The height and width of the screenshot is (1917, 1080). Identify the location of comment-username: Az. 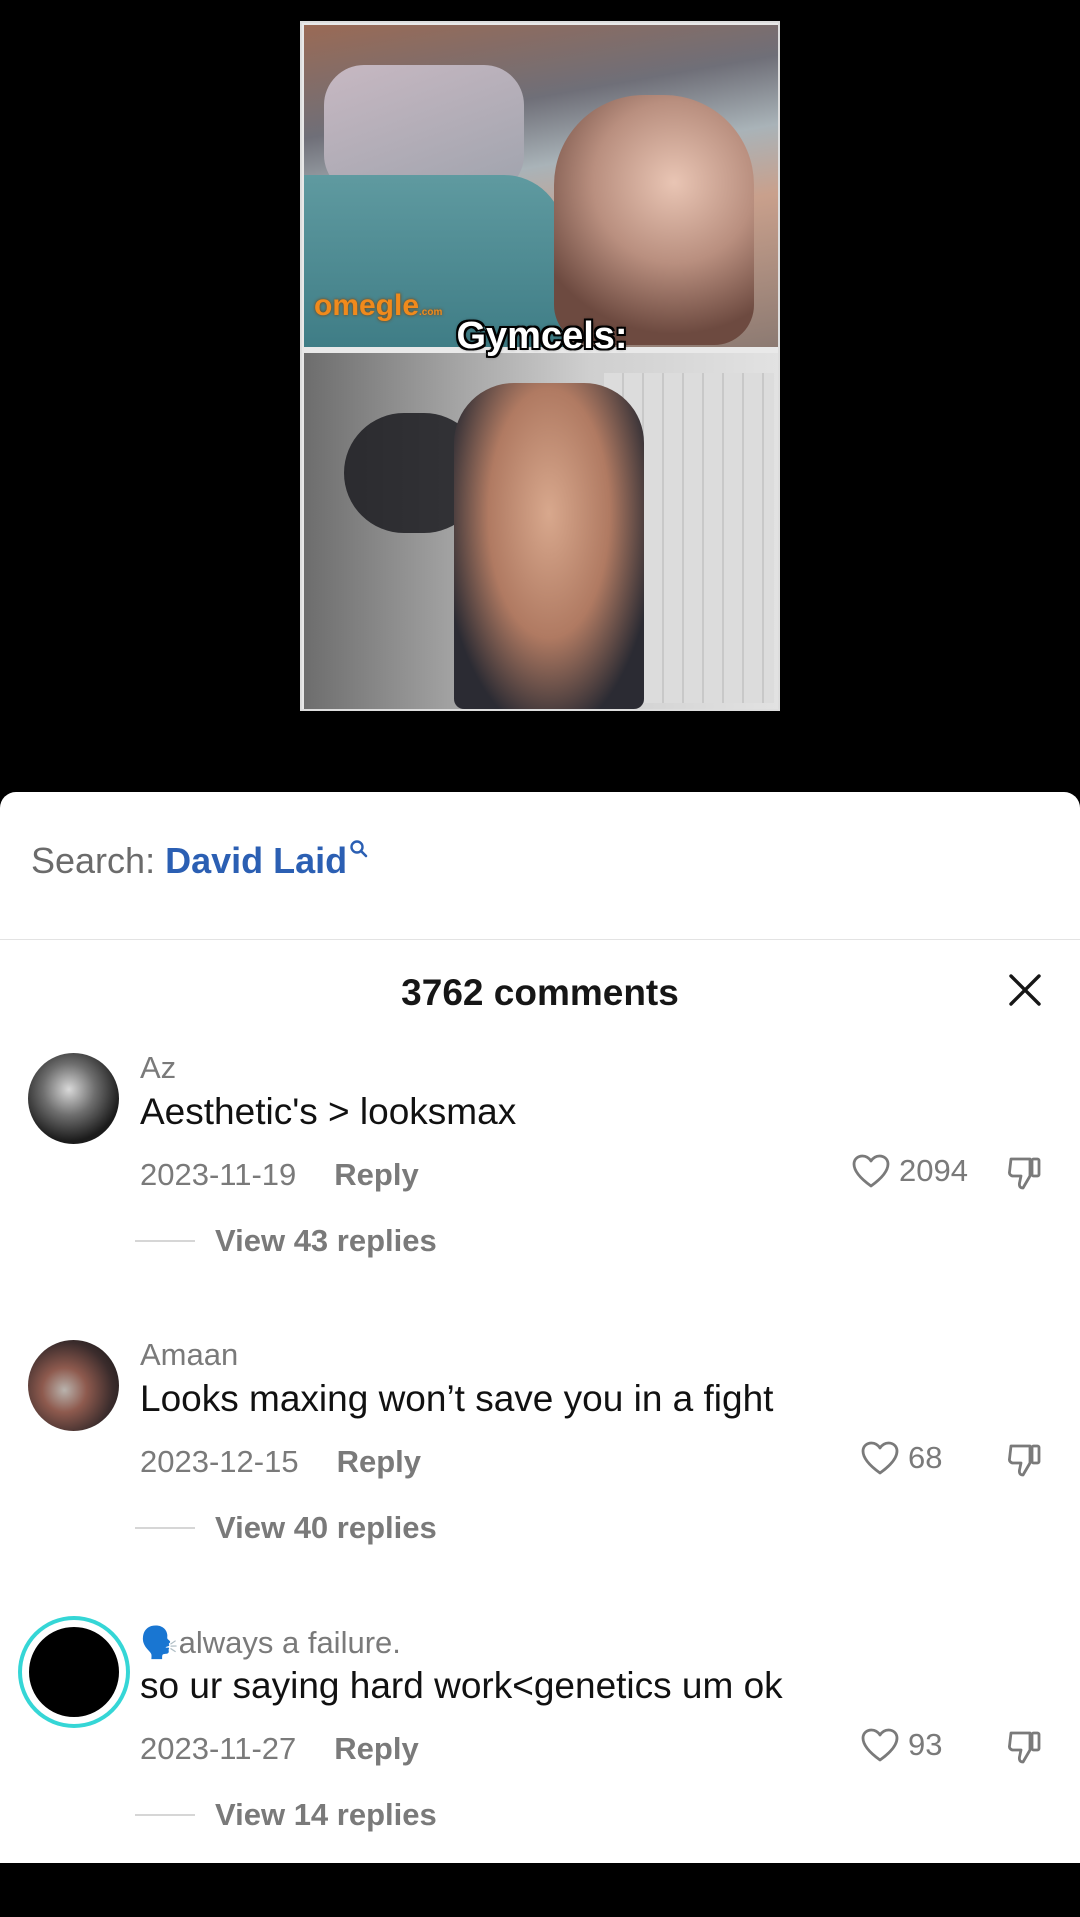
(158, 1068).